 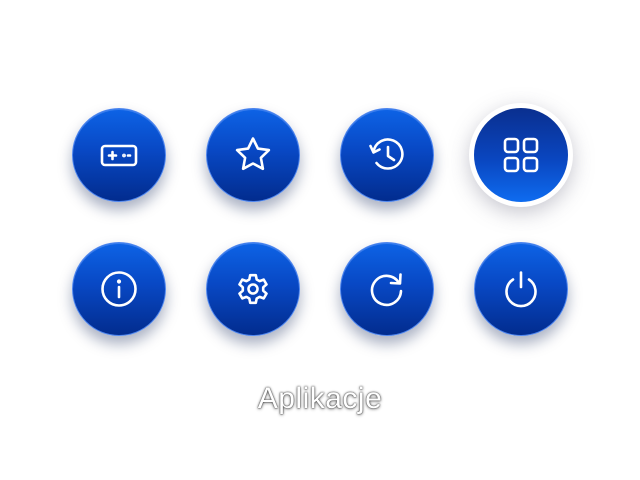 I want to click on history-icon, so click(x=387, y=155).